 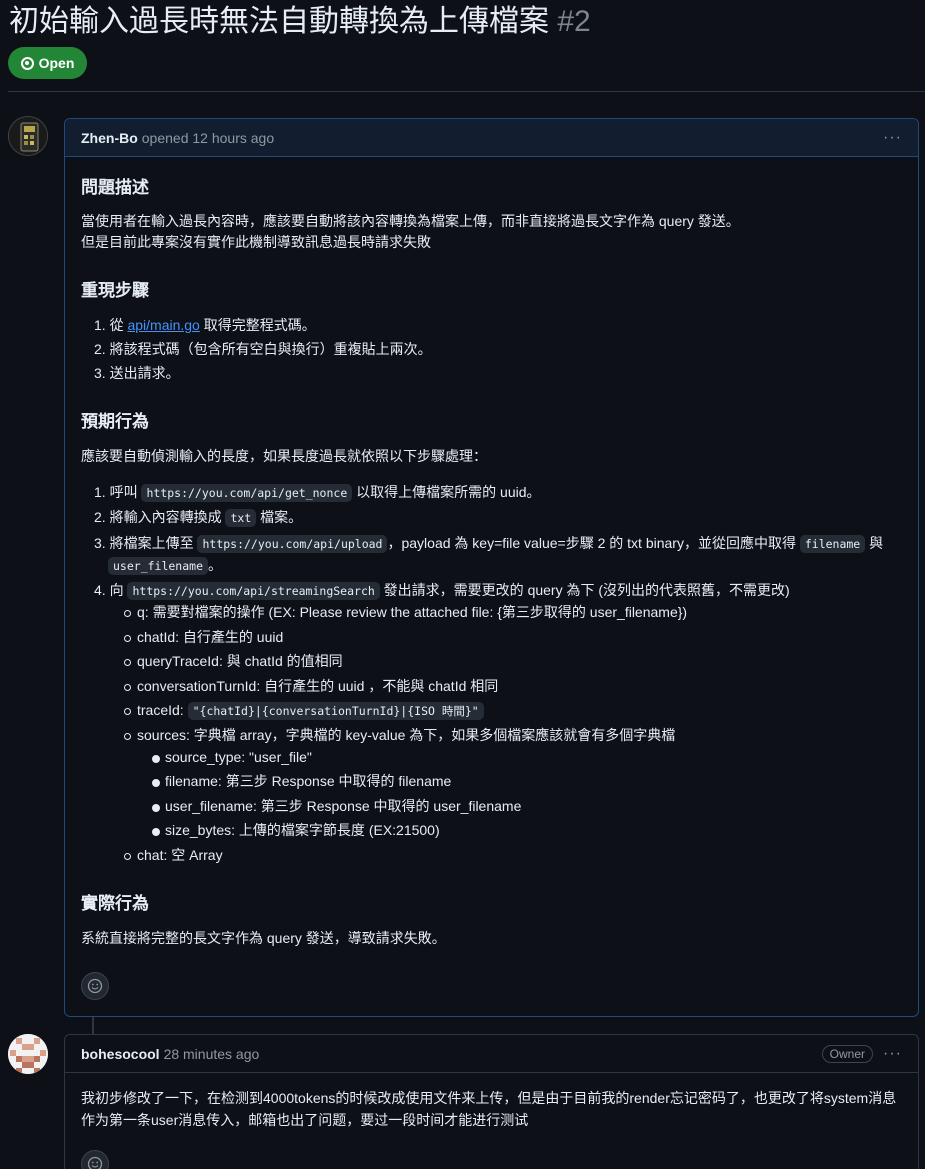 I want to click on sub-sub-item-source-type: source_type: "user_file", so click(x=232, y=757).